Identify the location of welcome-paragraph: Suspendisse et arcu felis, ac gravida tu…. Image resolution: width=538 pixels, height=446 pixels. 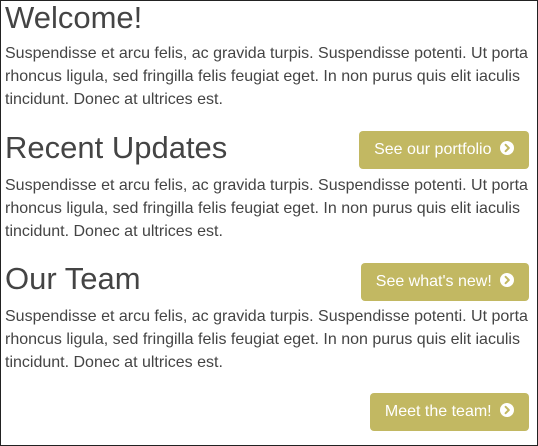
(266, 76).